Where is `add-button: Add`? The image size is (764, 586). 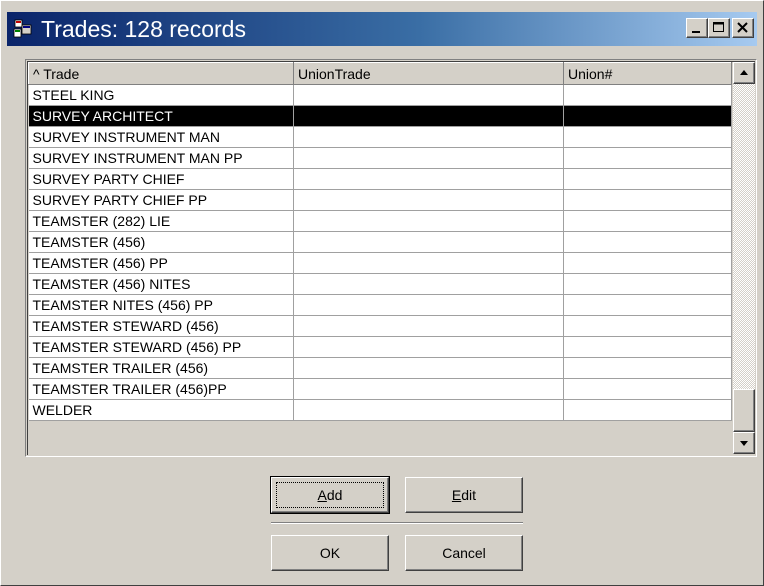
add-button: Add is located at coordinates (330, 495).